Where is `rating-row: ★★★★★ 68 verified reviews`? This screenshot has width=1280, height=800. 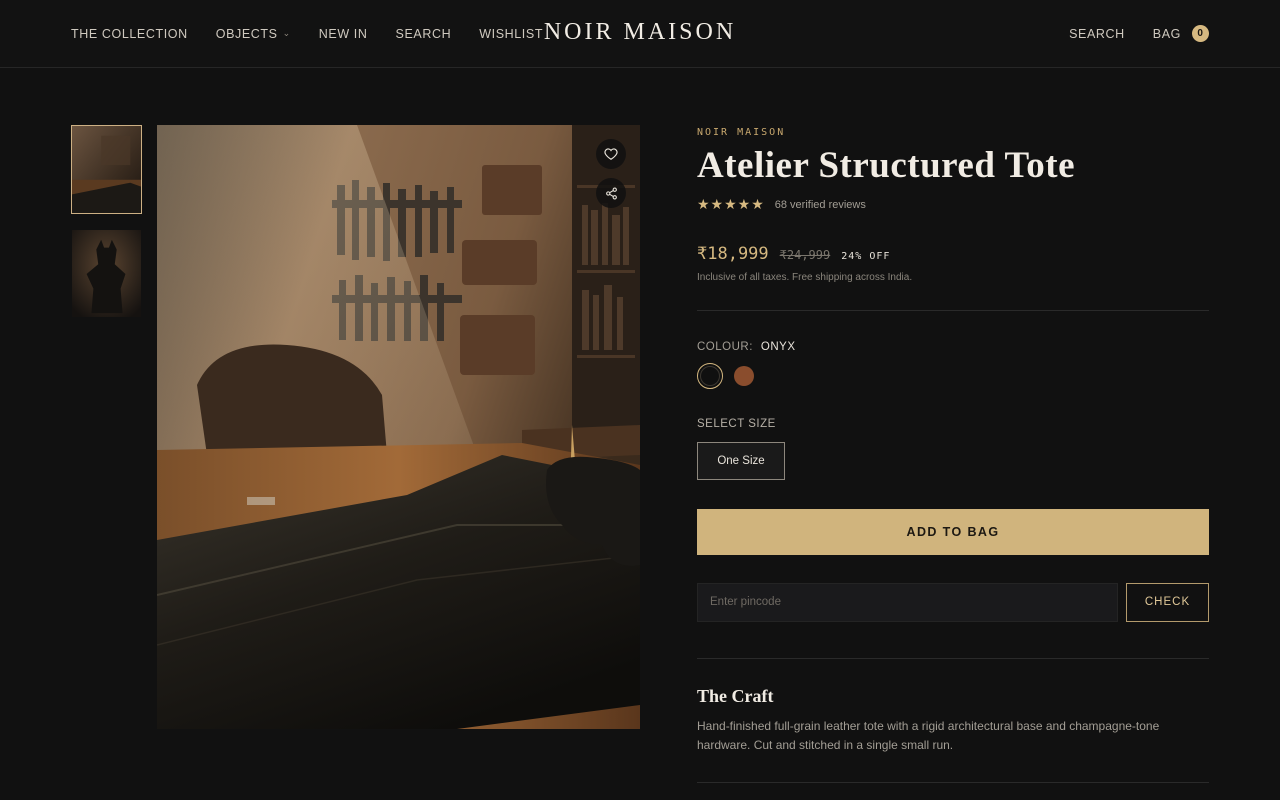 rating-row: ★★★★★ 68 verified reviews is located at coordinates (953, 204).